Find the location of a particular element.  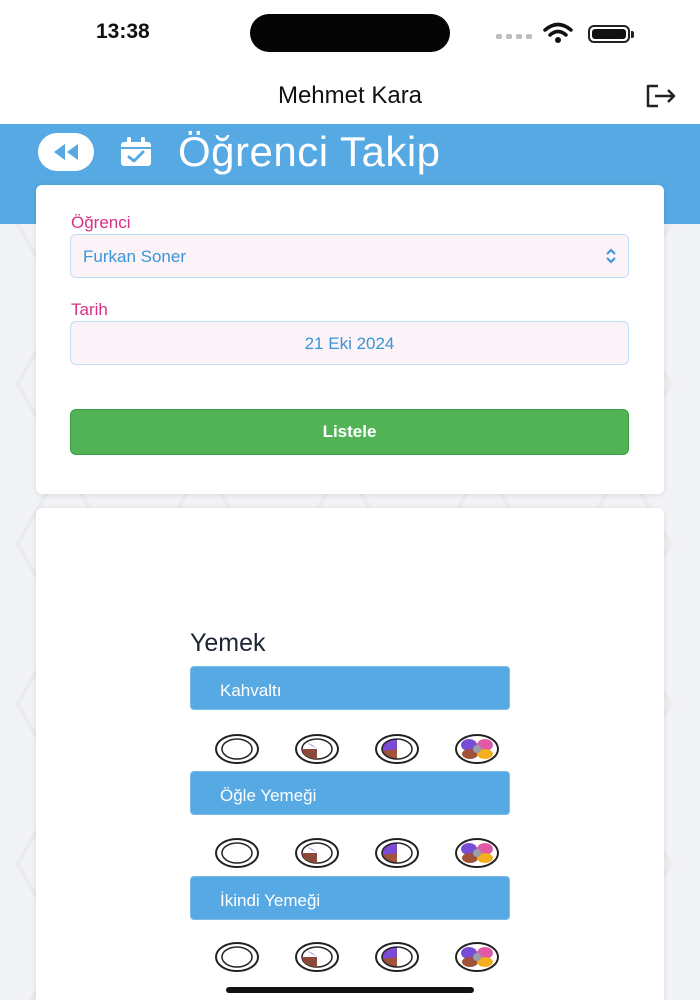

food-section-title: Yemek is located at coordinates (228, 643).